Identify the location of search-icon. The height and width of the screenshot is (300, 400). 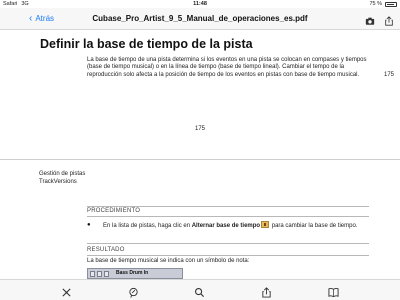
(199, 291).